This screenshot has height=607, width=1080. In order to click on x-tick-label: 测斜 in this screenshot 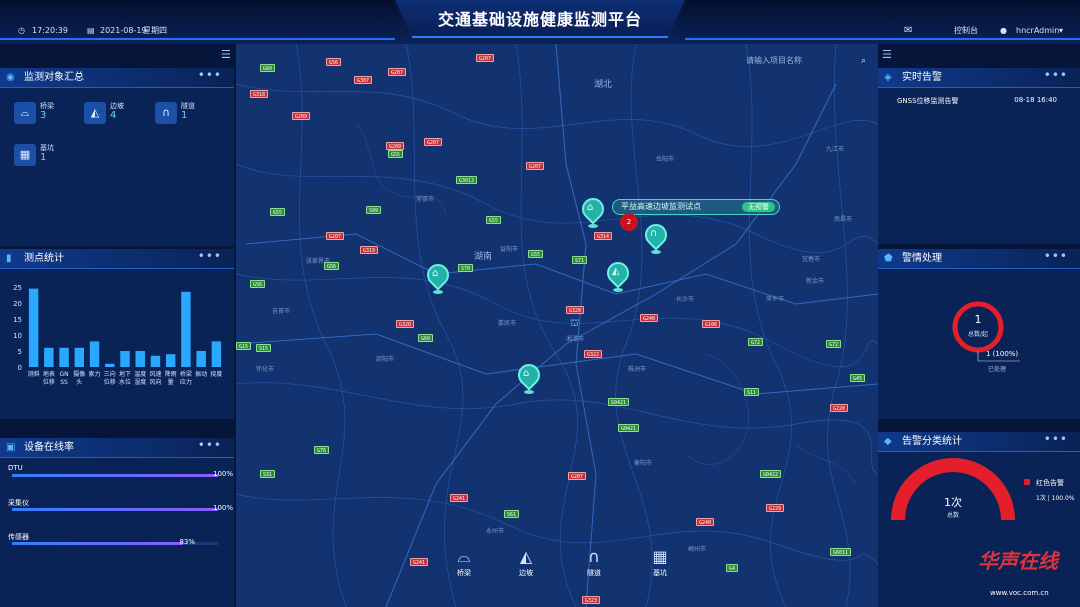, I will do `click(34, 374)`.